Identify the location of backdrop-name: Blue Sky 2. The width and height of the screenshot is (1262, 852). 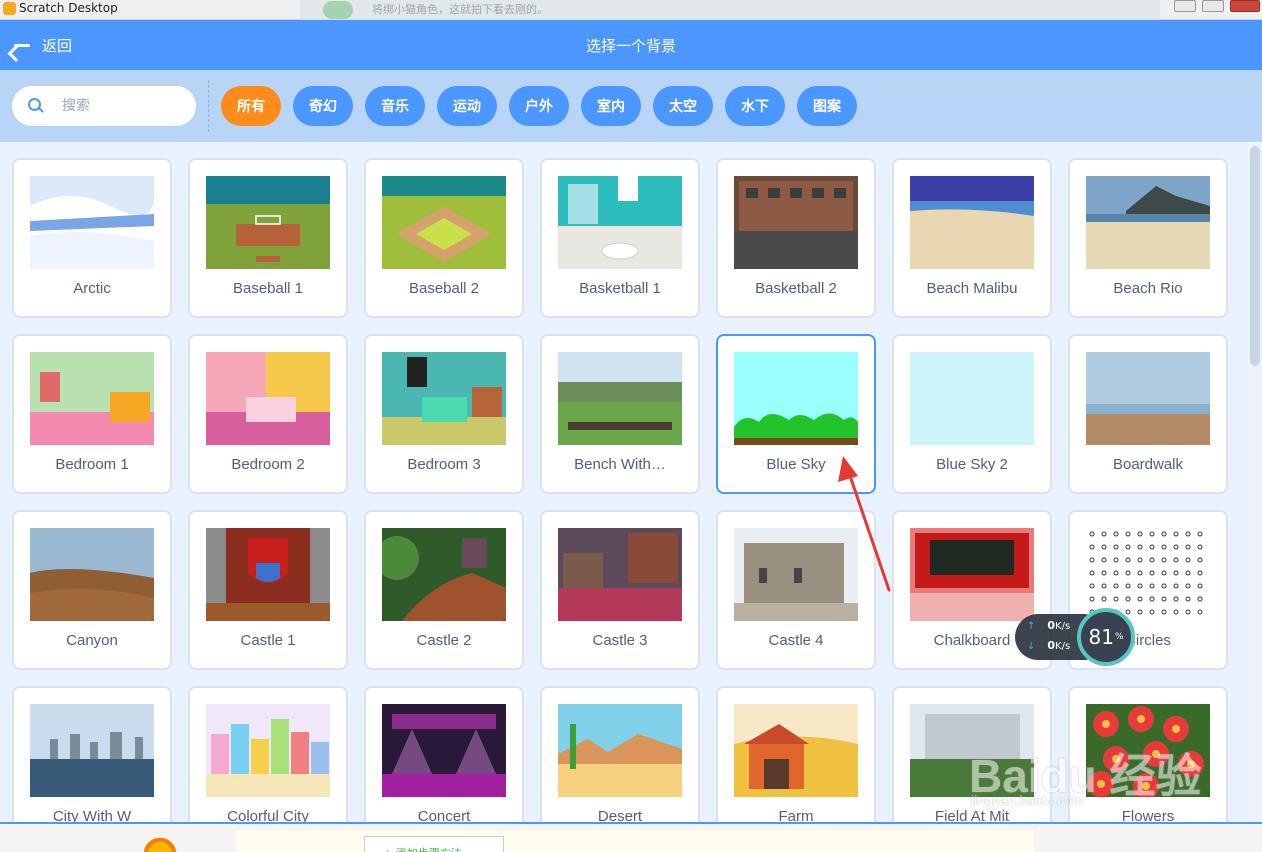
(972, 464).